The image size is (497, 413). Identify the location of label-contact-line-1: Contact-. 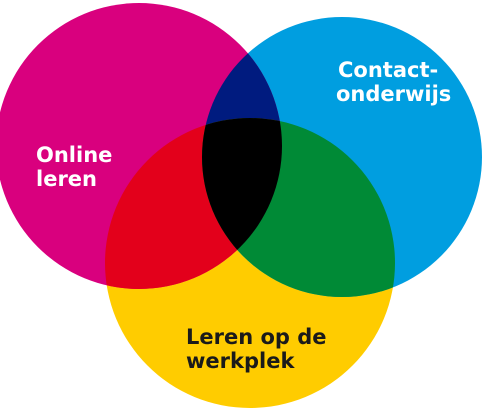
(388, 70).